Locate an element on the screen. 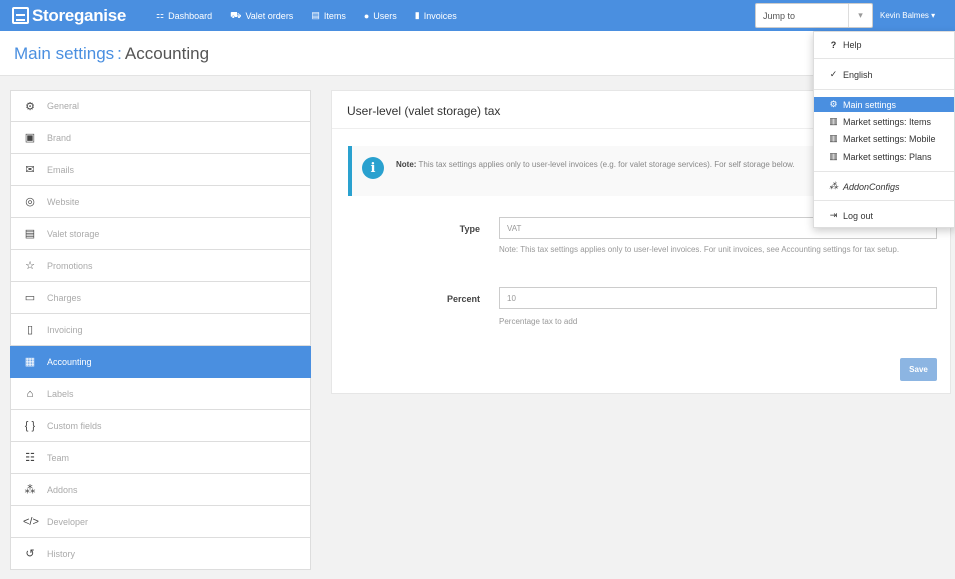  brand-name: Storeganise is located at coordinates (79, 15).